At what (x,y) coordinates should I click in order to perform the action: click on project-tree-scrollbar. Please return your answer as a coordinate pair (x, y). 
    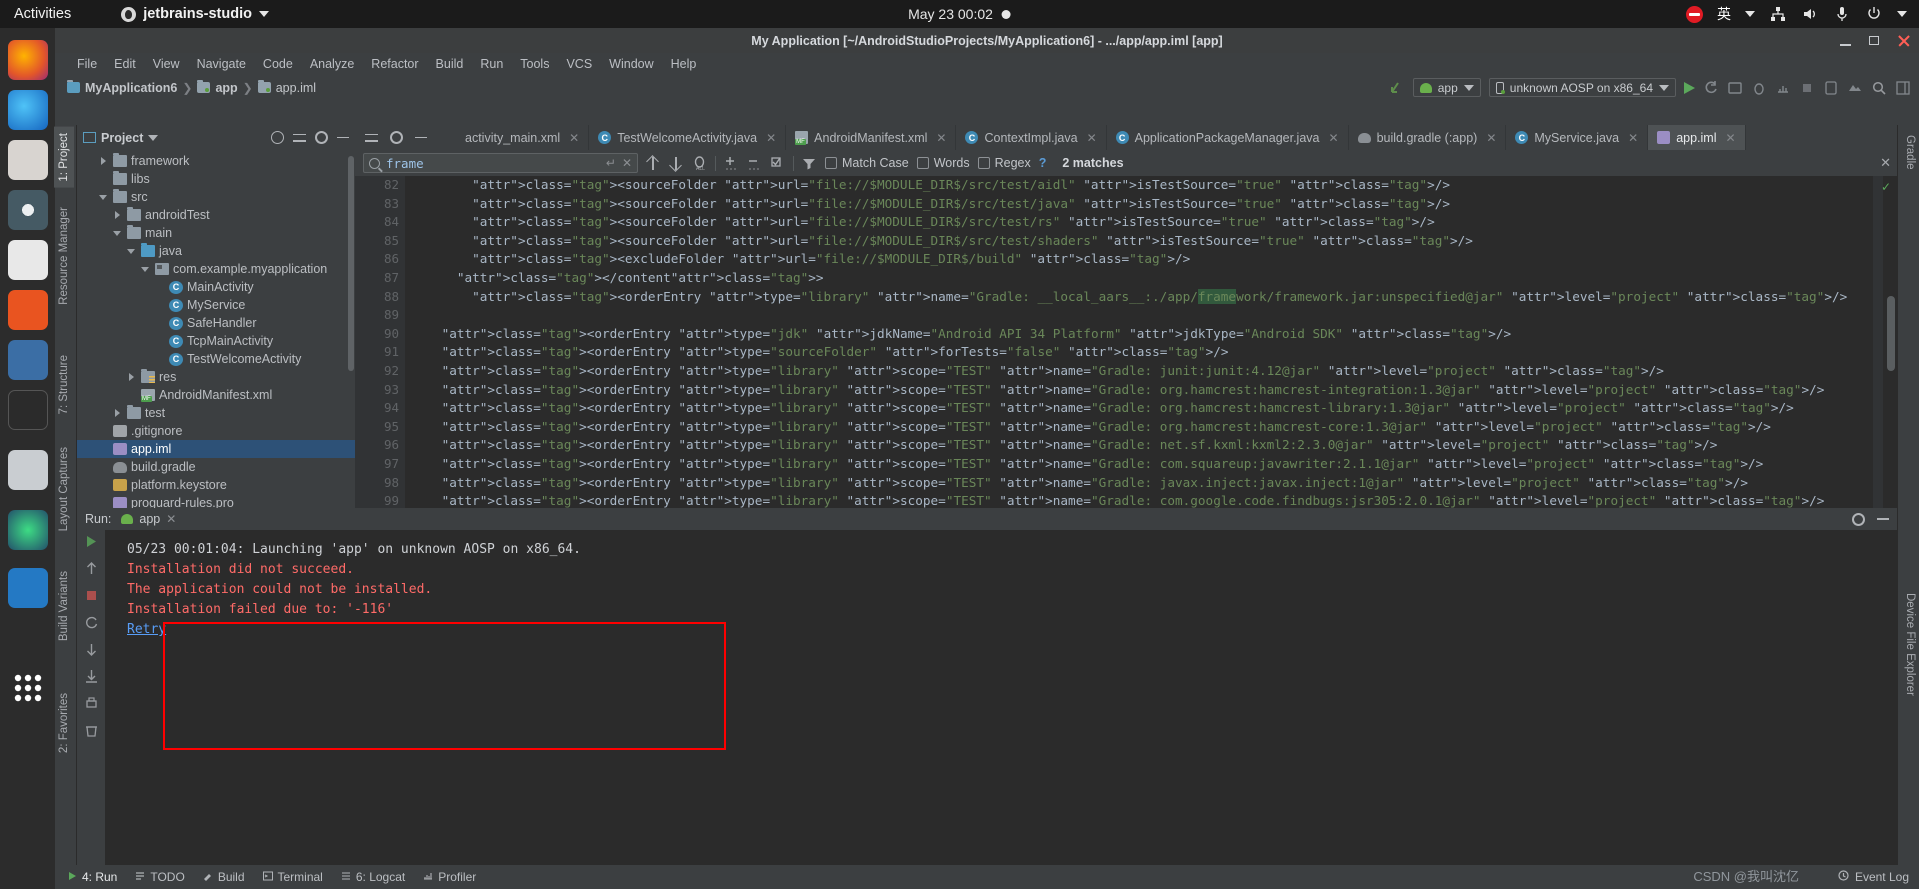
    Looking at the image, I should click on (351, 263).